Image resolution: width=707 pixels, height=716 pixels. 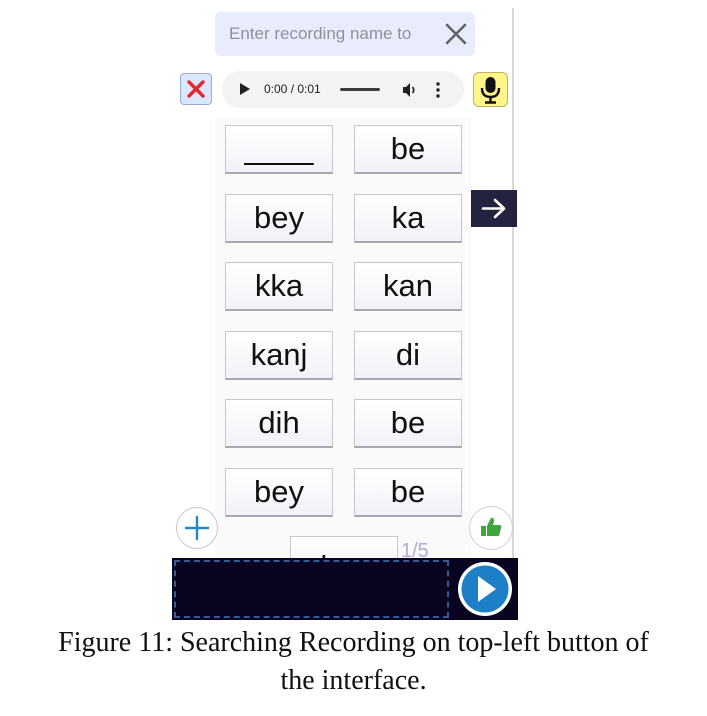 What do you see at coordinates (311, 589) in the screenshot?
I see `sentence-drop-zone` at bounding box center [311, 589].